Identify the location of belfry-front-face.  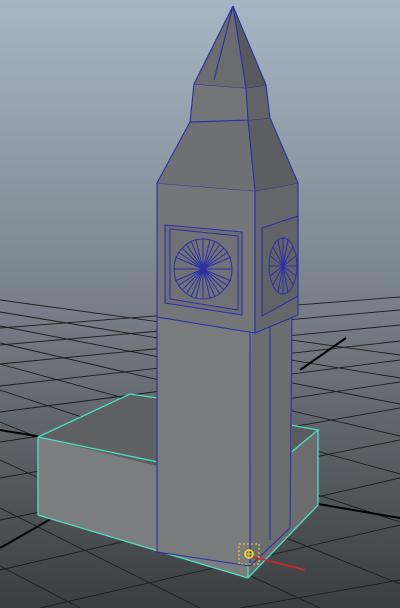
(219, 103).